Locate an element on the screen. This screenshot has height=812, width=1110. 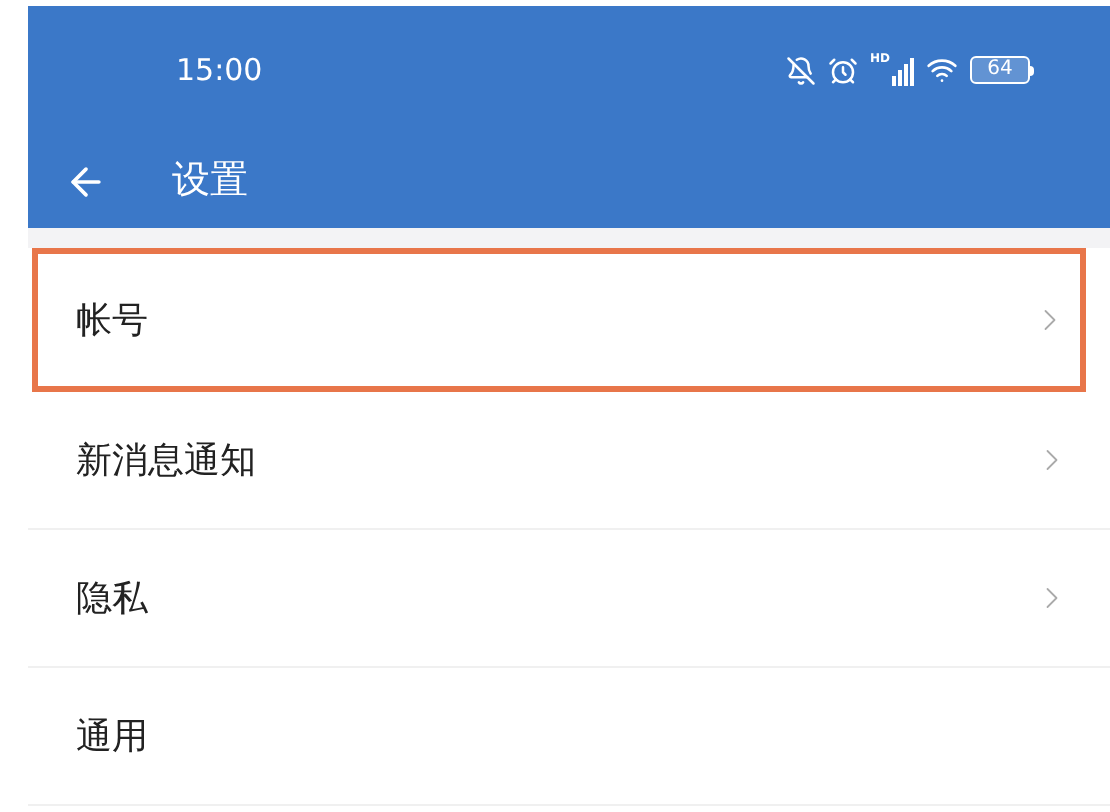
bell-off-icon is located at coordinates (800, 70).